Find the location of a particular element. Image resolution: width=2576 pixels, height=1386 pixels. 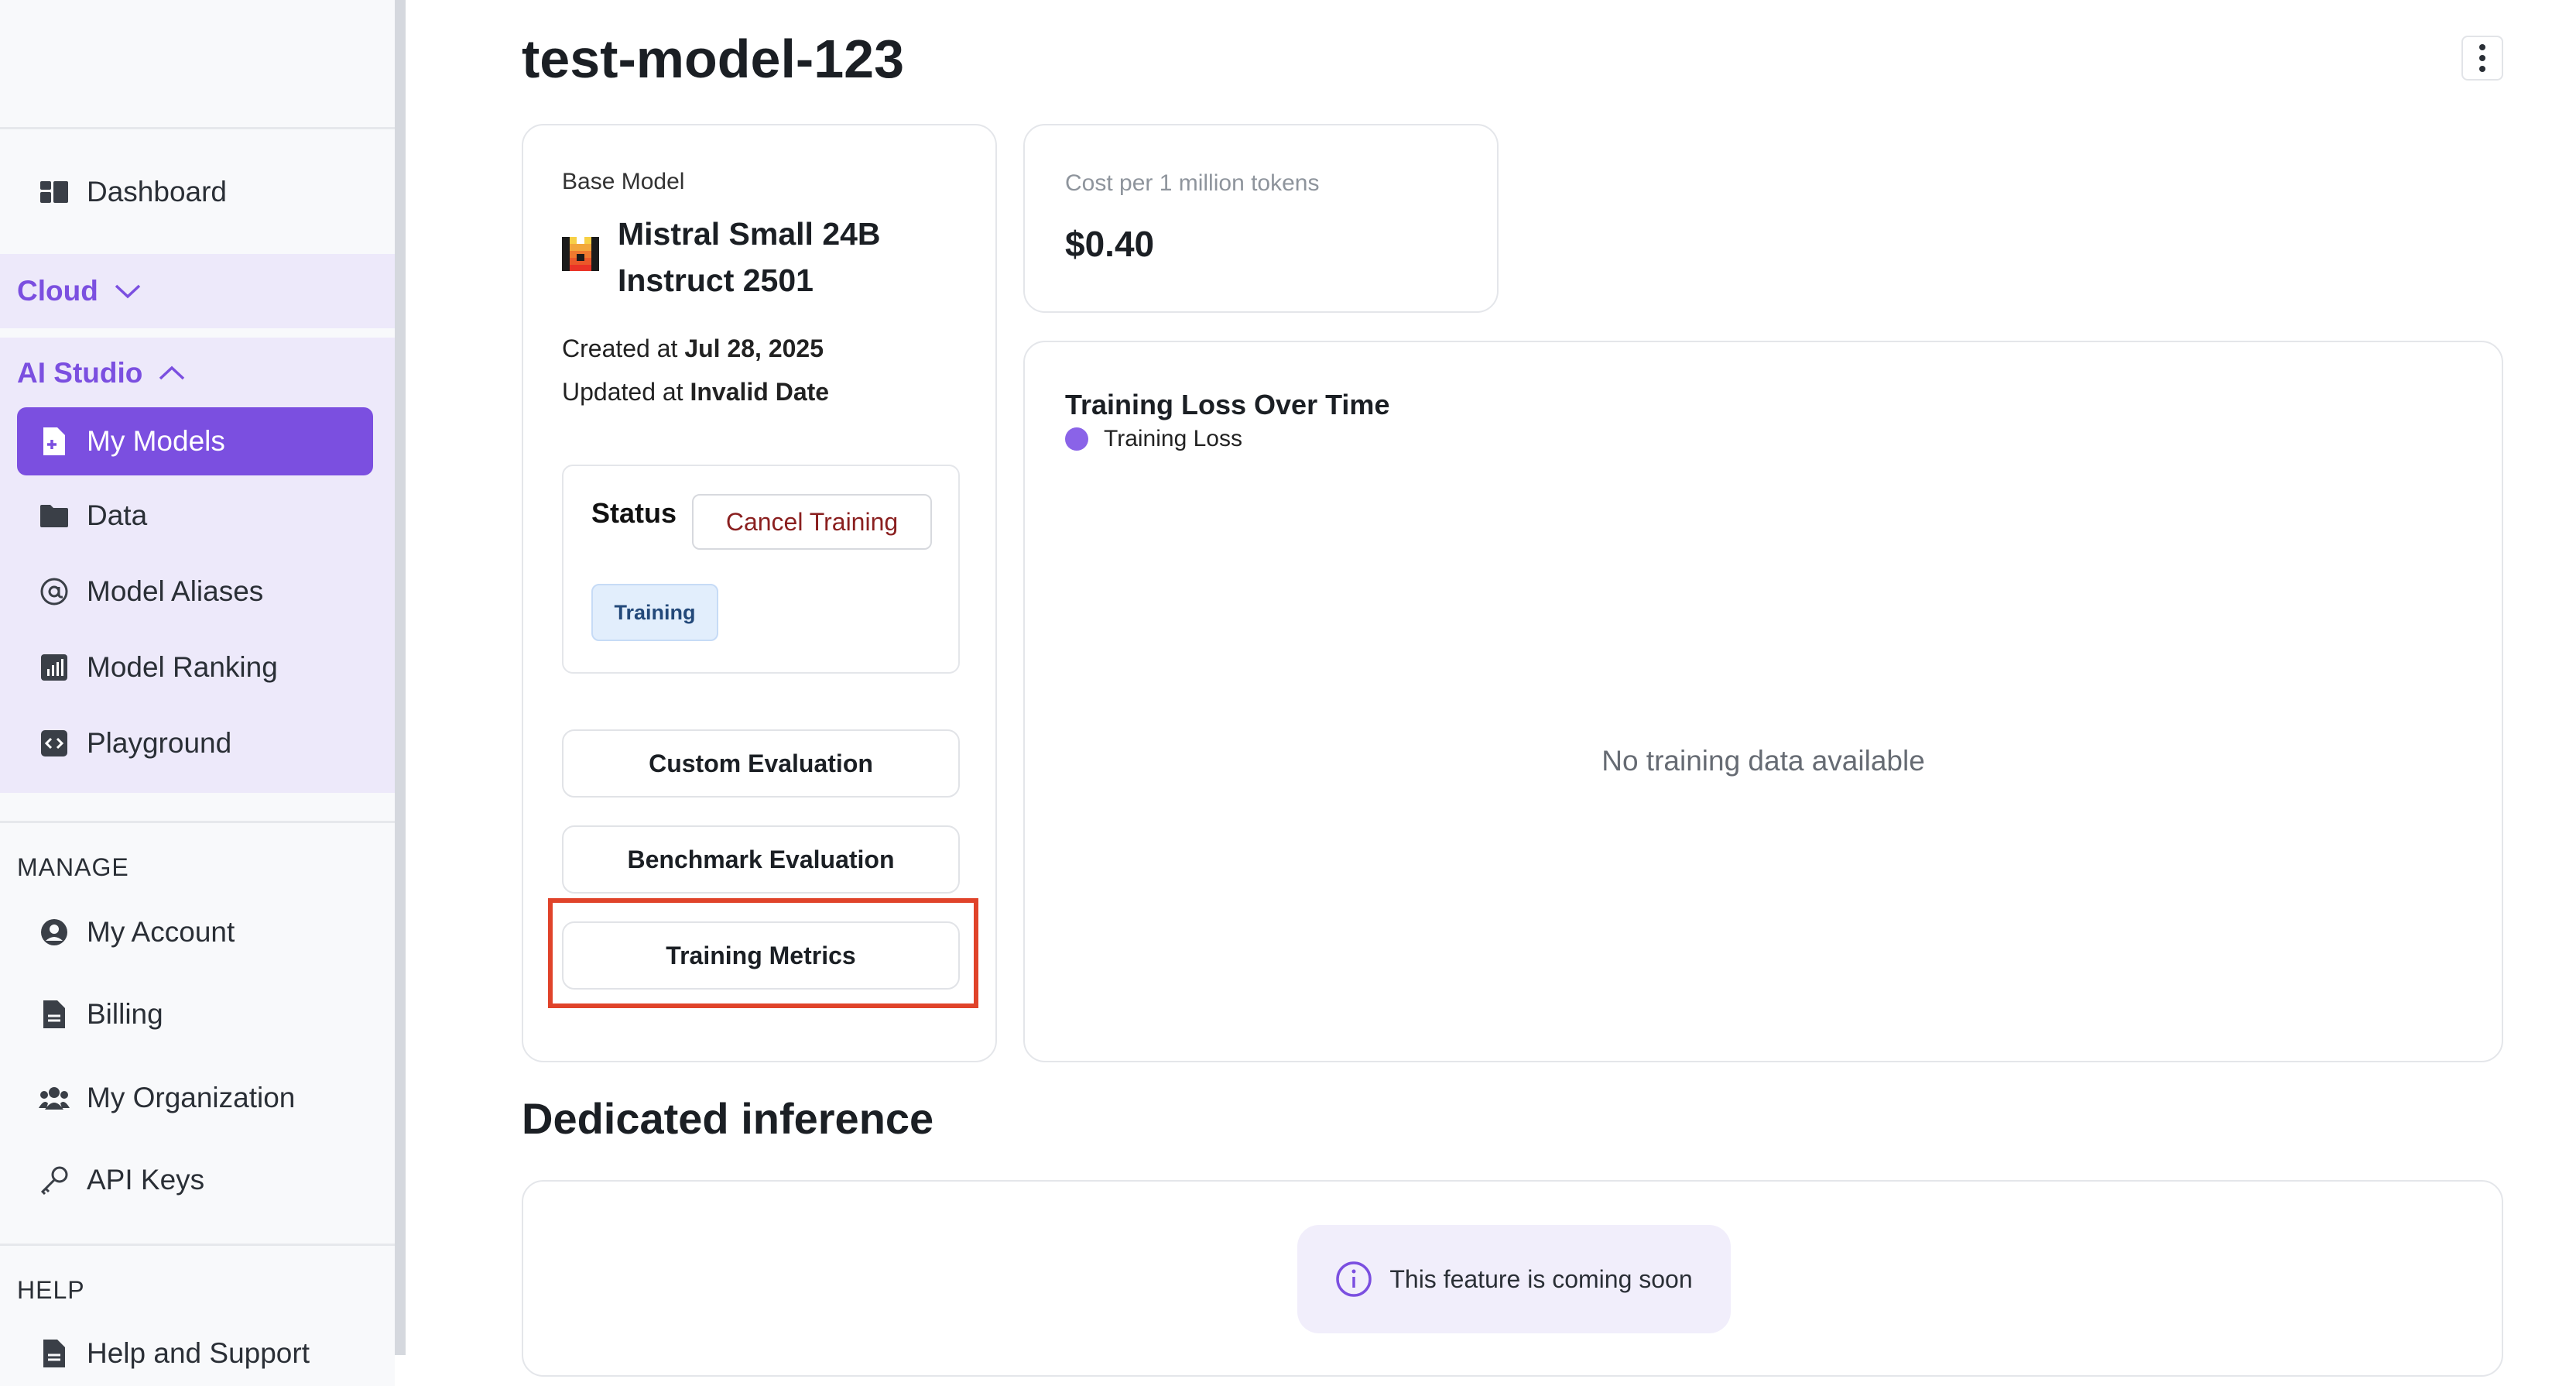

sidebar-item-label: Model Aliases is located at coordinates (175, 591).